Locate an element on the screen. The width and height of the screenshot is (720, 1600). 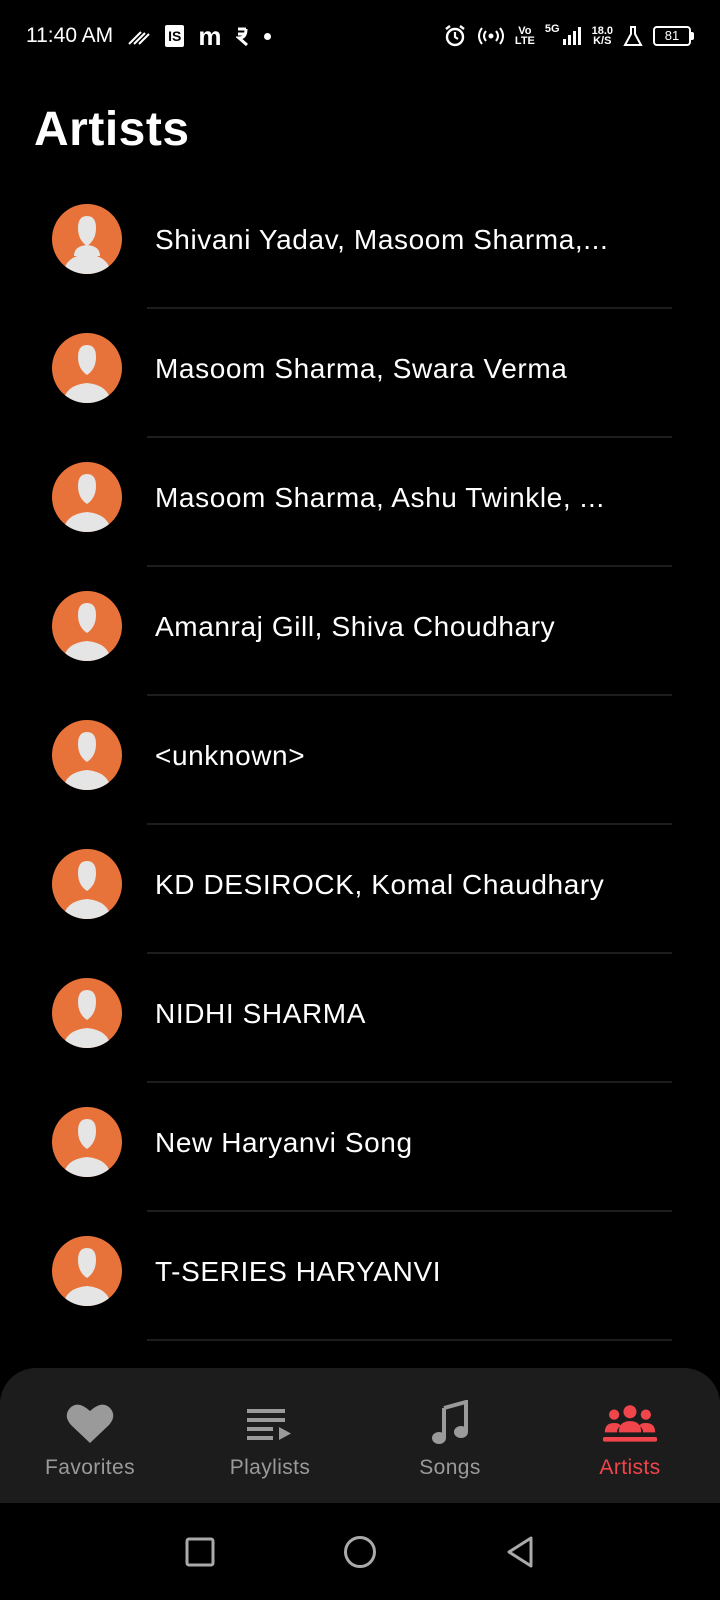
artist-name: NIDHI SHARMA is located at coordinates (260, 1013).